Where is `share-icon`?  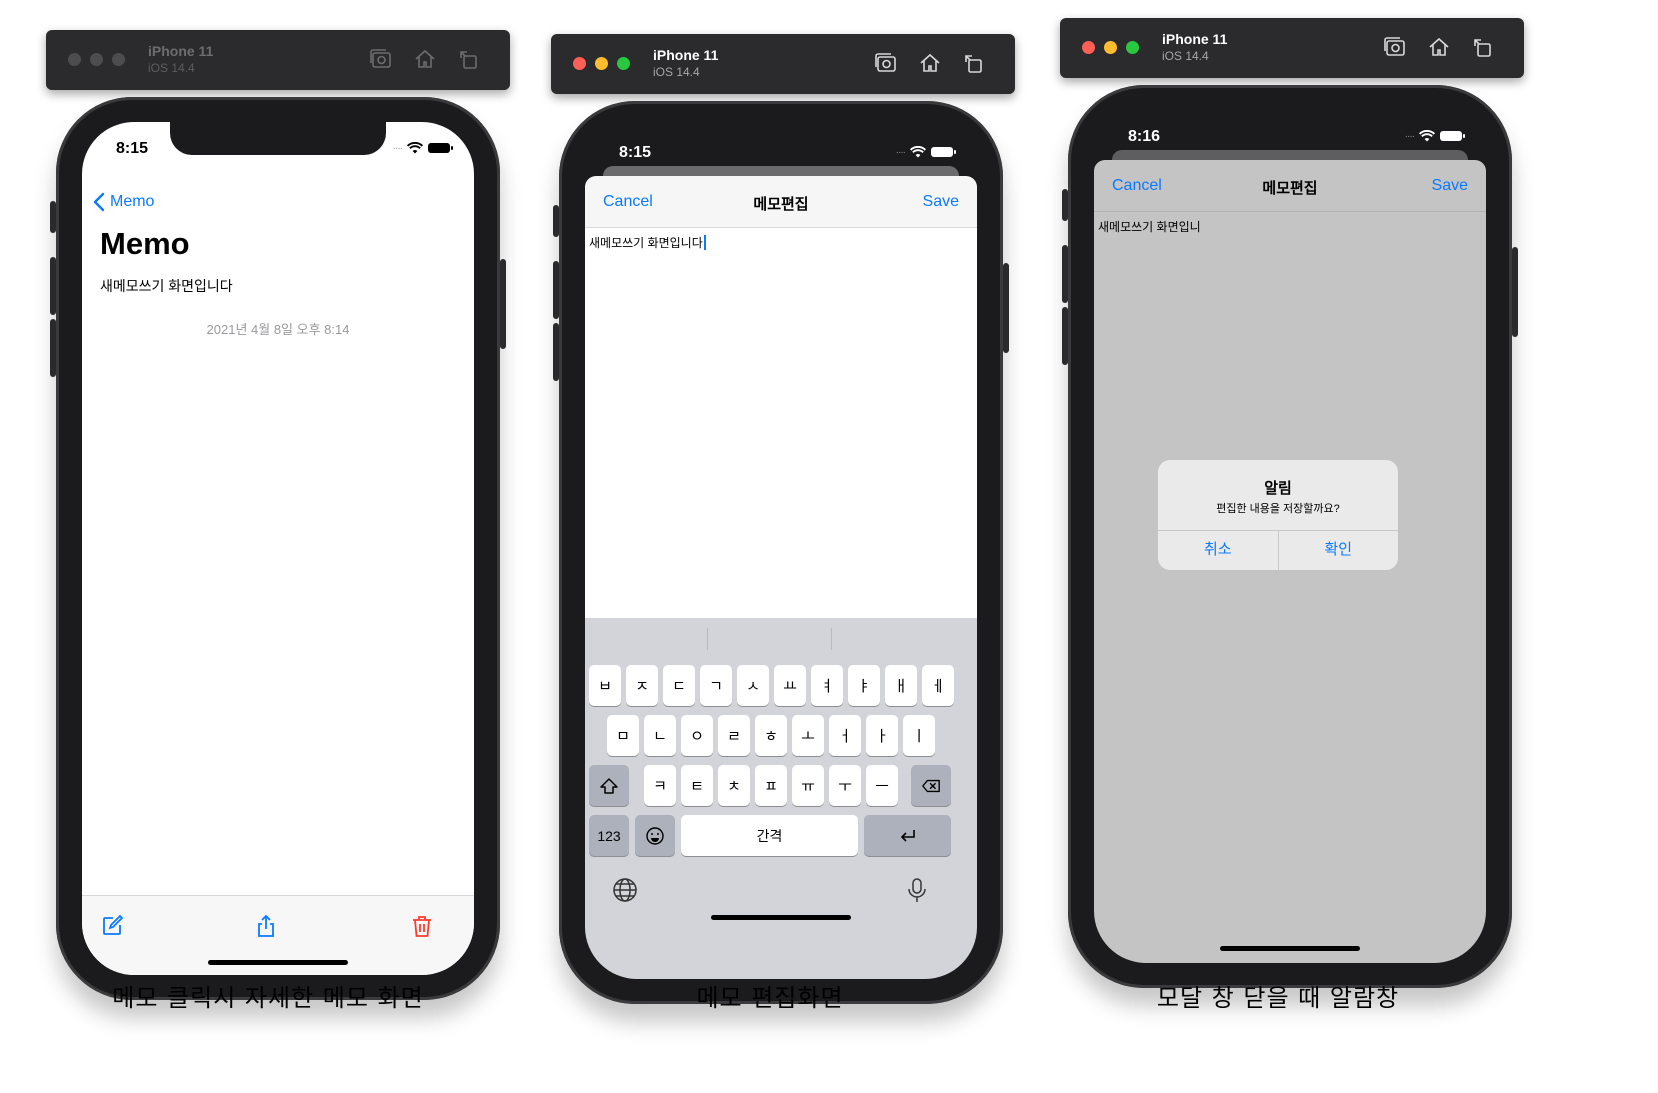 share-icon is located at coordinates (266, 926).